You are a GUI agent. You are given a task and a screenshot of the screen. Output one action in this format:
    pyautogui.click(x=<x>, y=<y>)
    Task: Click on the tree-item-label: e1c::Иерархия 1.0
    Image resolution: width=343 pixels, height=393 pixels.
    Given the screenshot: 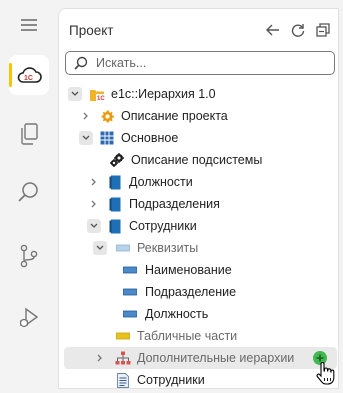 What is the action you would take?
    pyautogui.click(x=163, y=94)
    